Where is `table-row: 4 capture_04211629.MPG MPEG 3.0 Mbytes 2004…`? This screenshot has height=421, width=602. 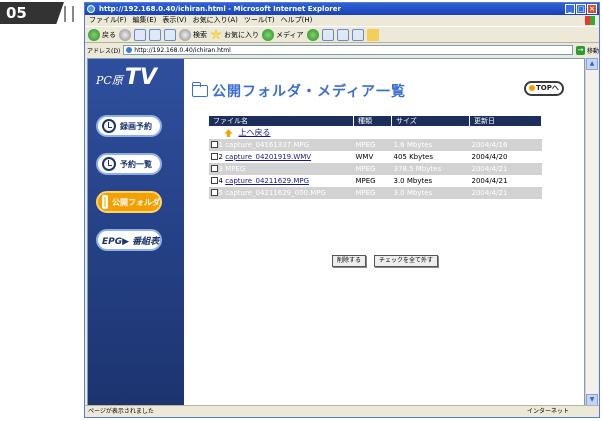
table-row: 4 capture_04211629.MPG MPEG 3.0 Mbytes 2004… is located at coordinates (375, 181).